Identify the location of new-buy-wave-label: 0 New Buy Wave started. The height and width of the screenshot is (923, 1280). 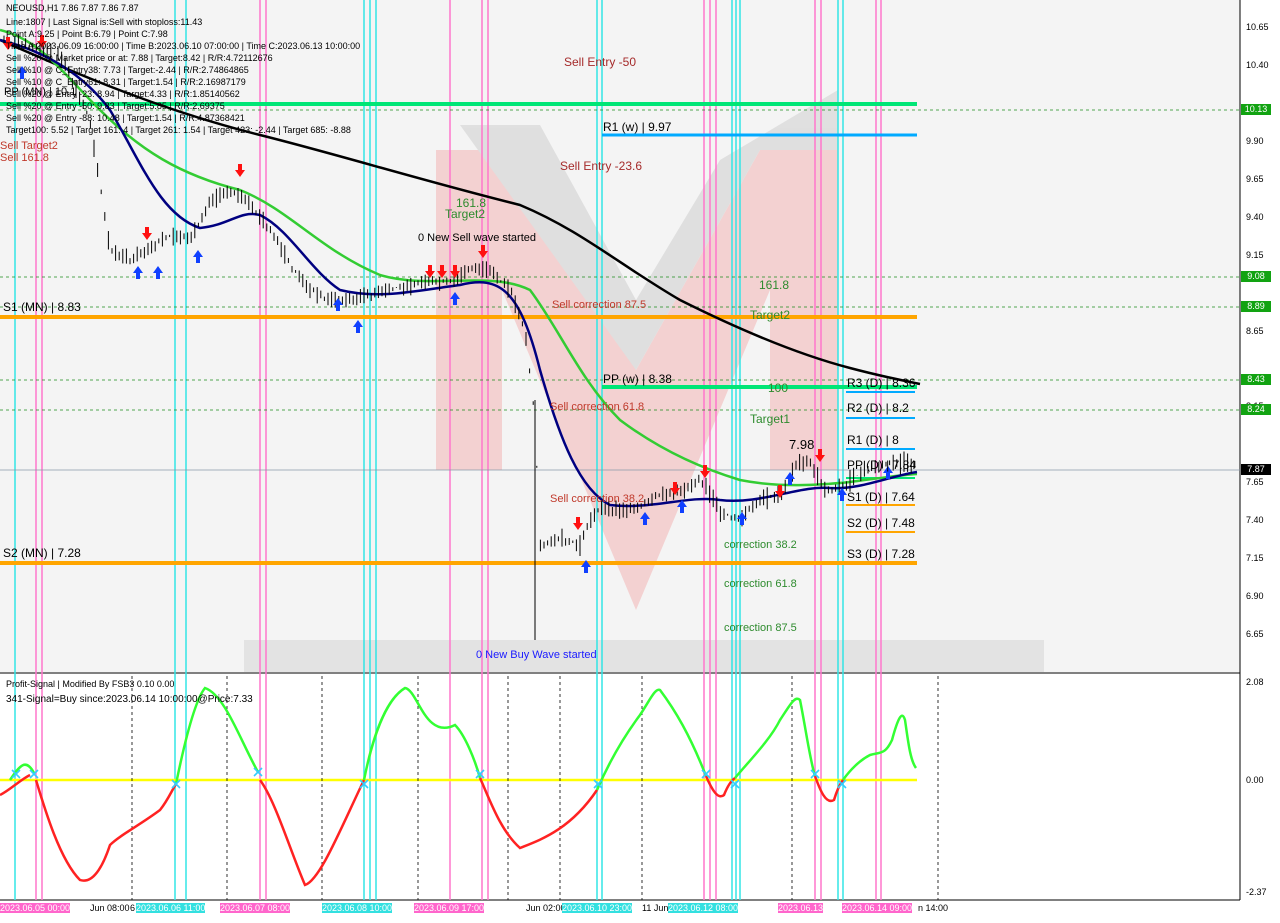
(536, 655).